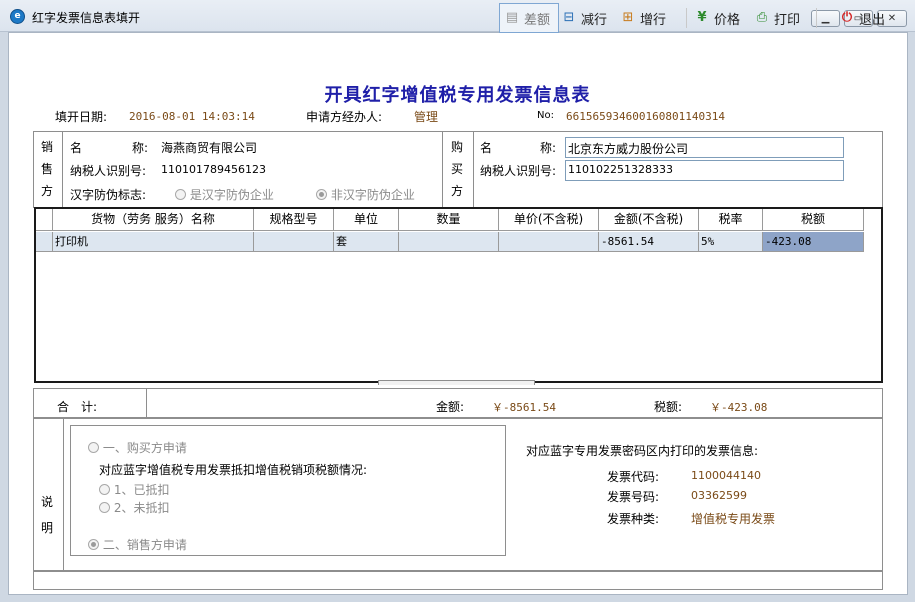 This screenshot has width=915, height=602. What do you see at coordinates (726, 475) in the screenshot?
I see `invoice-code-value: 1100044140` at bounding box center [726, 475].